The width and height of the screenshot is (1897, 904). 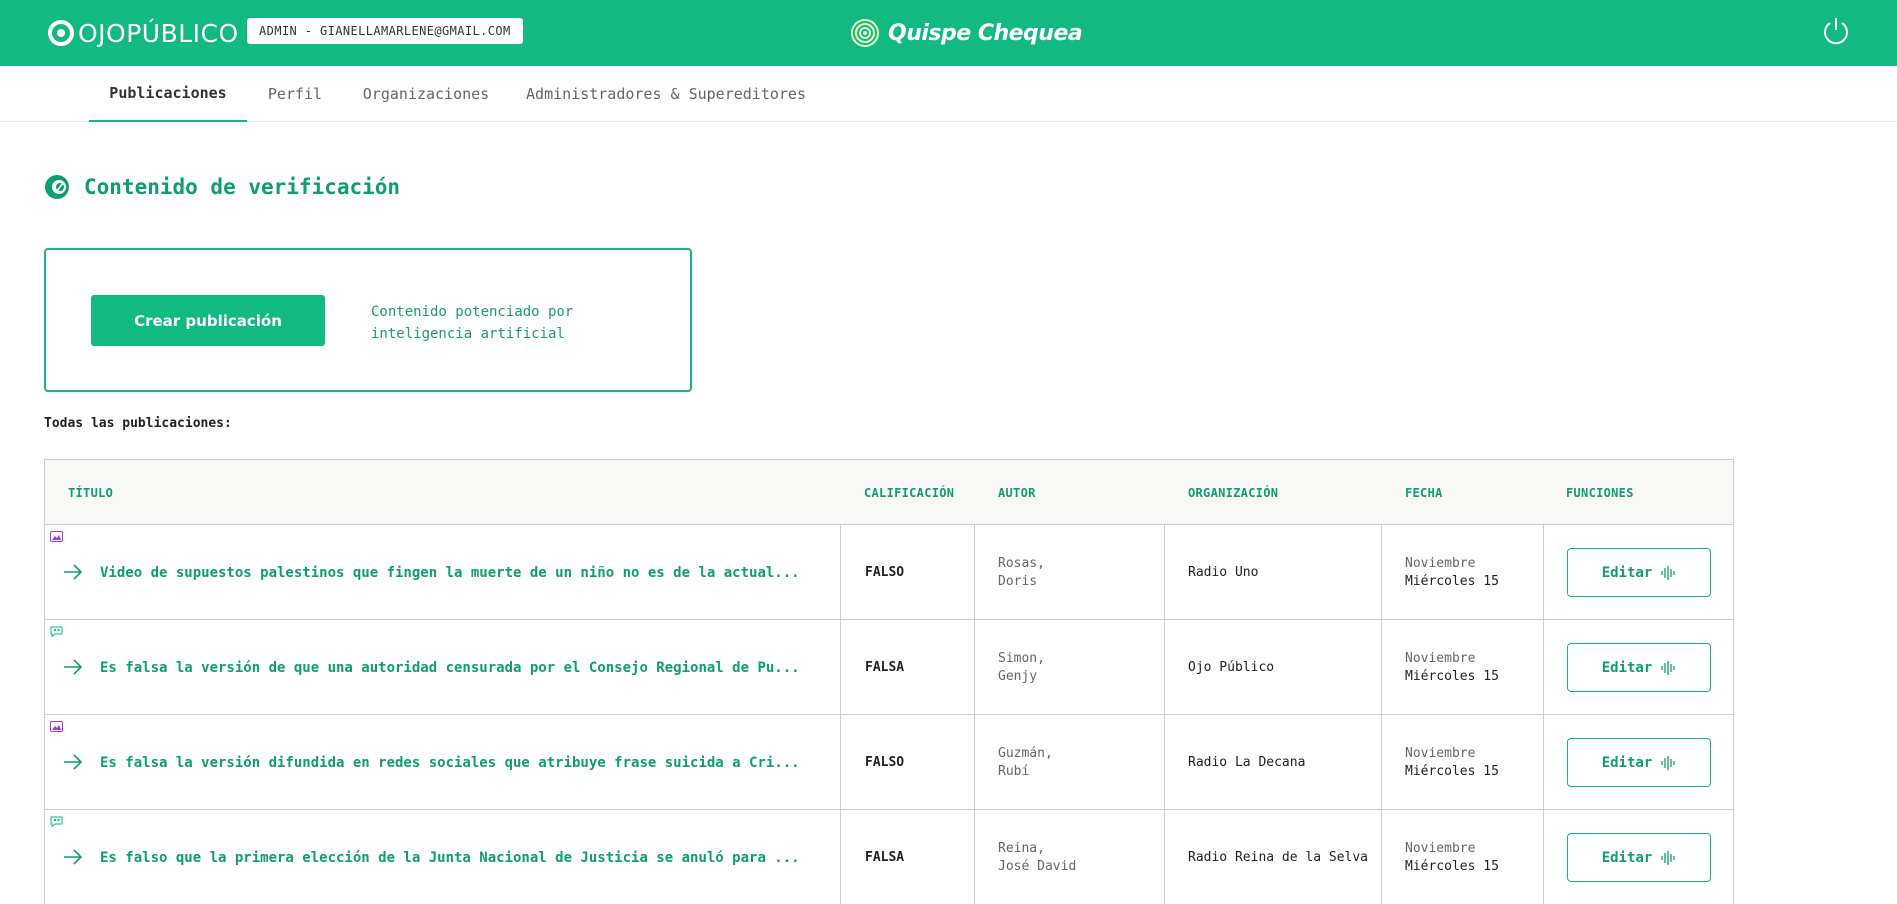 What do you see at coordinates (865, 33) in the screenshot?
I see `radar-logo-icon` at bounding box center [865, 33].